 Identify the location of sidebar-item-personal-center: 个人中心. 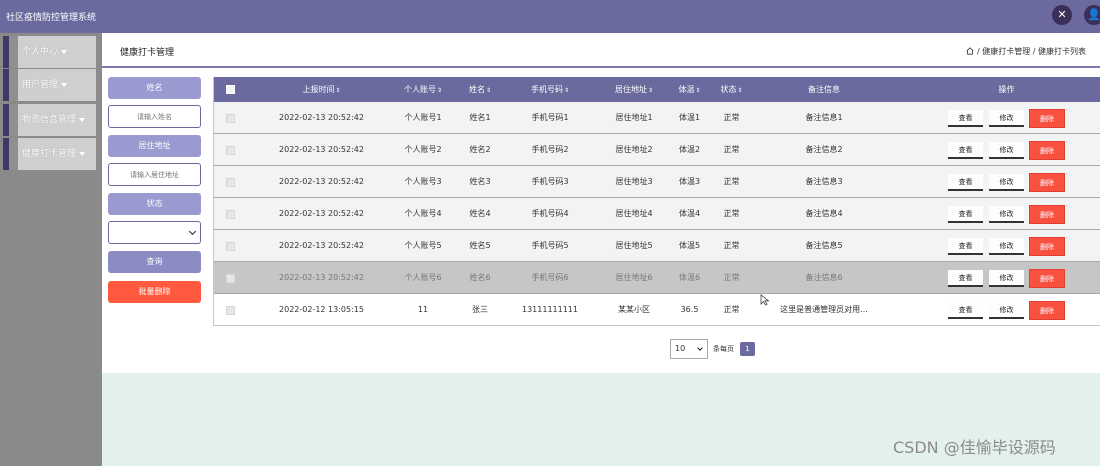
(49, 52).